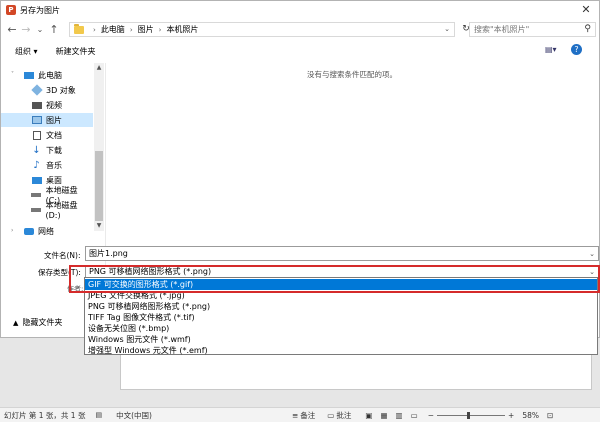 This screenshot has height=422, width=600. Describe the element at coordinates (587, 29) in the screenshot. I see `search-icon: ⚲` at that location.